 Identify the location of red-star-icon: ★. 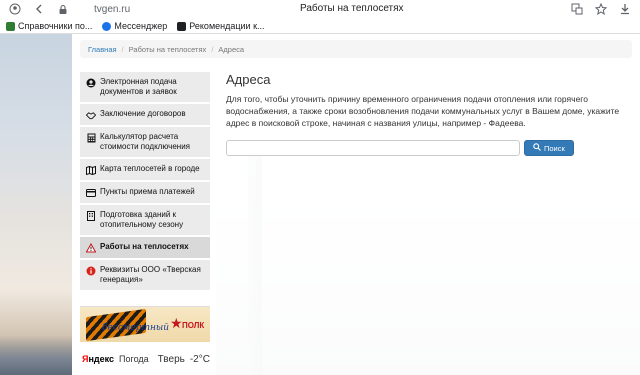
(176, 323).